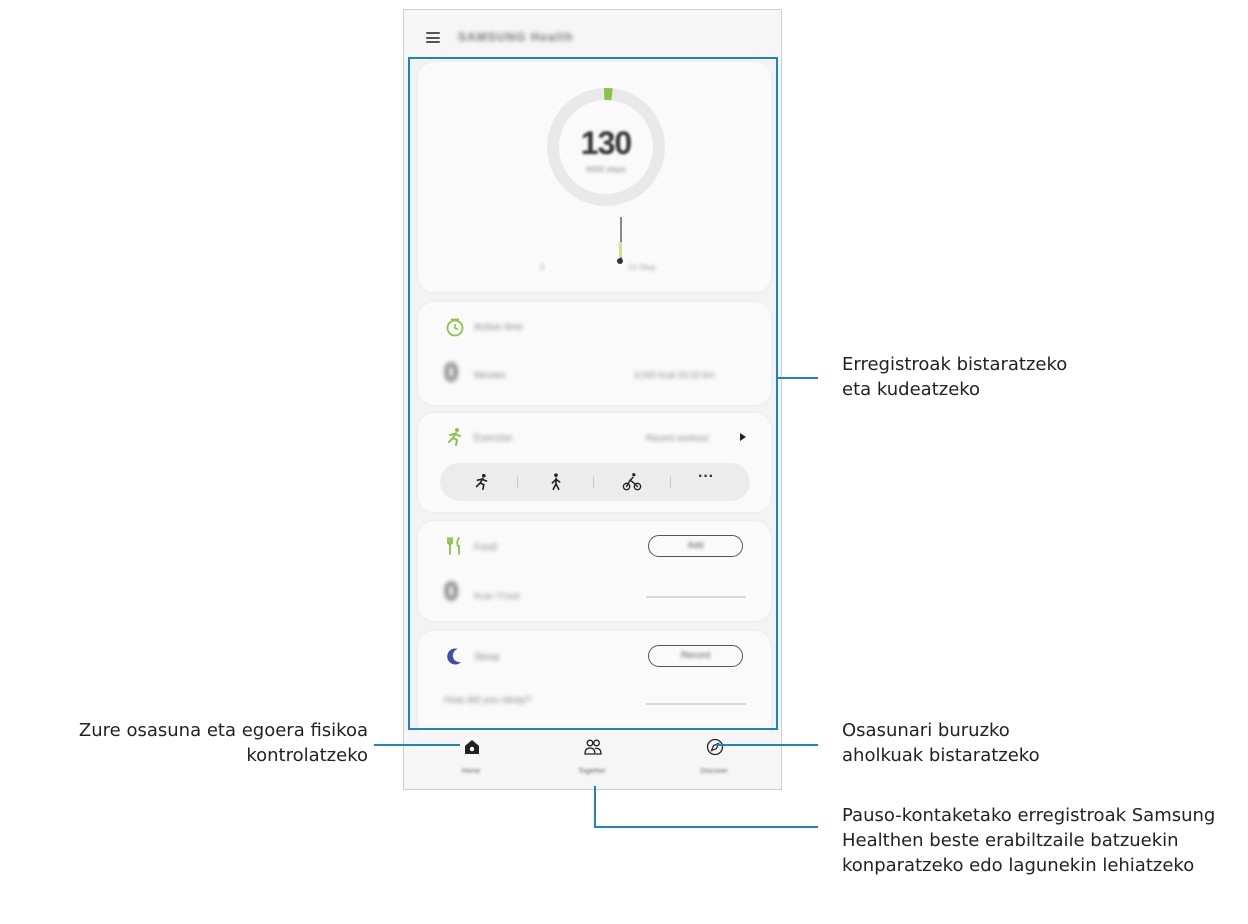 The image size is (1248, 924). What do you see at coordinates (516, 37) in the screenshot?
I see `app-title: SAMSUNG Health` at bounding box center [516, 37].